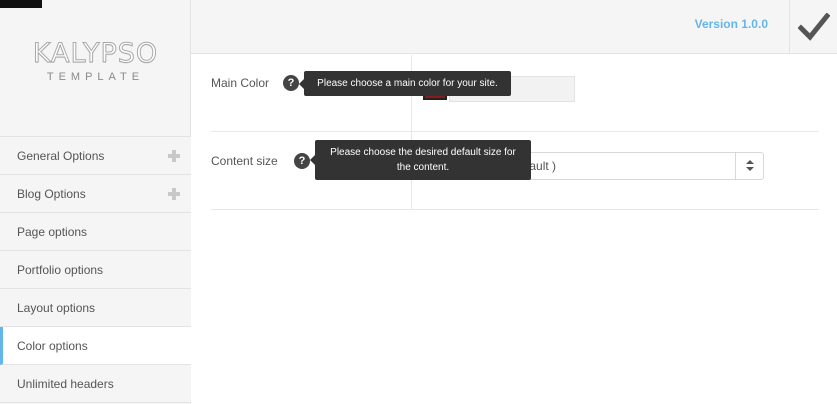  What do you see at coordinates (51, 194) in the screenshot?
I see `sidebar-item-label: Blog Options` at bounding box center [51, 194].